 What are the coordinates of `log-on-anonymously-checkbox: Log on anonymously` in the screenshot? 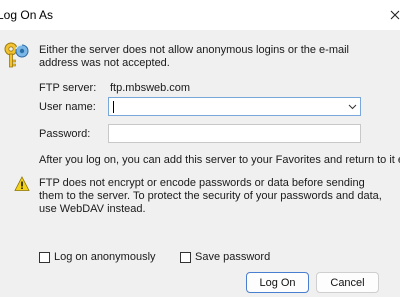 It's located at (97, 257).